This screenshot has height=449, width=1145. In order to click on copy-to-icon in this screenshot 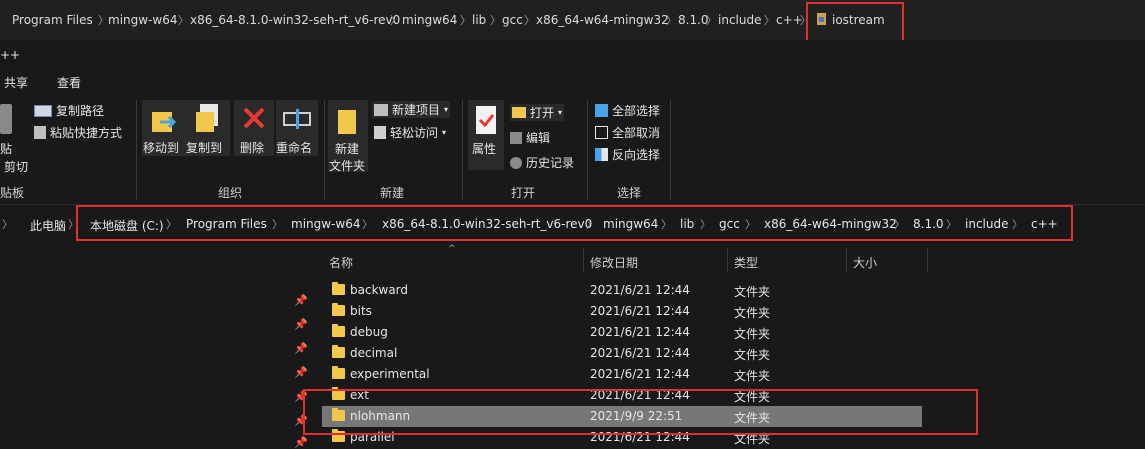, I will do `click(207, 118)`.